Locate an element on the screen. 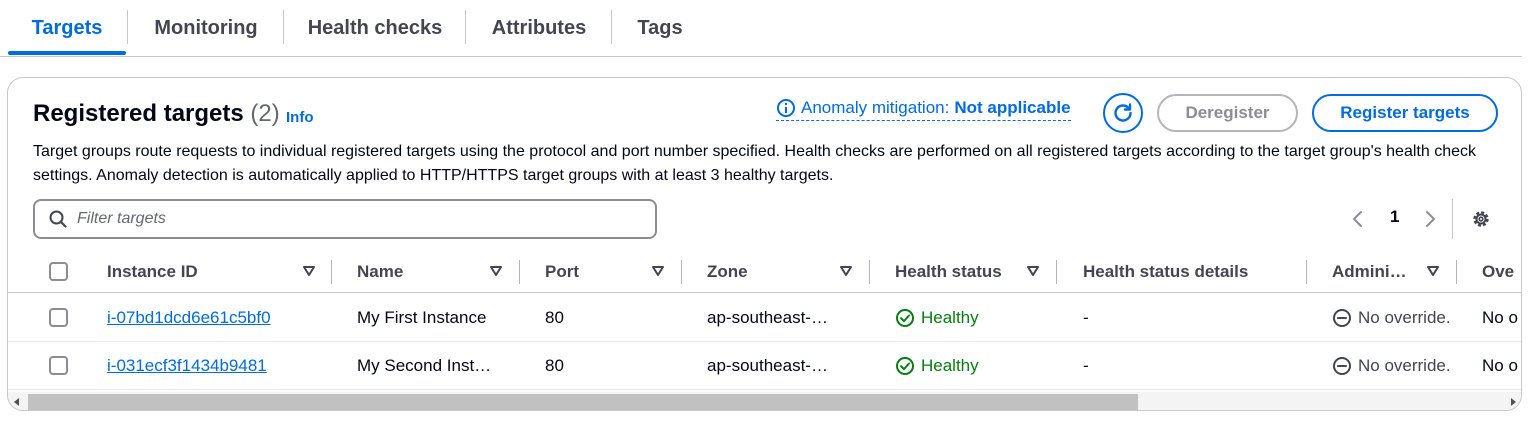 This screenshot has height=421, width=1529. horizontal-scrollbar is located at coordinates (764, 401).